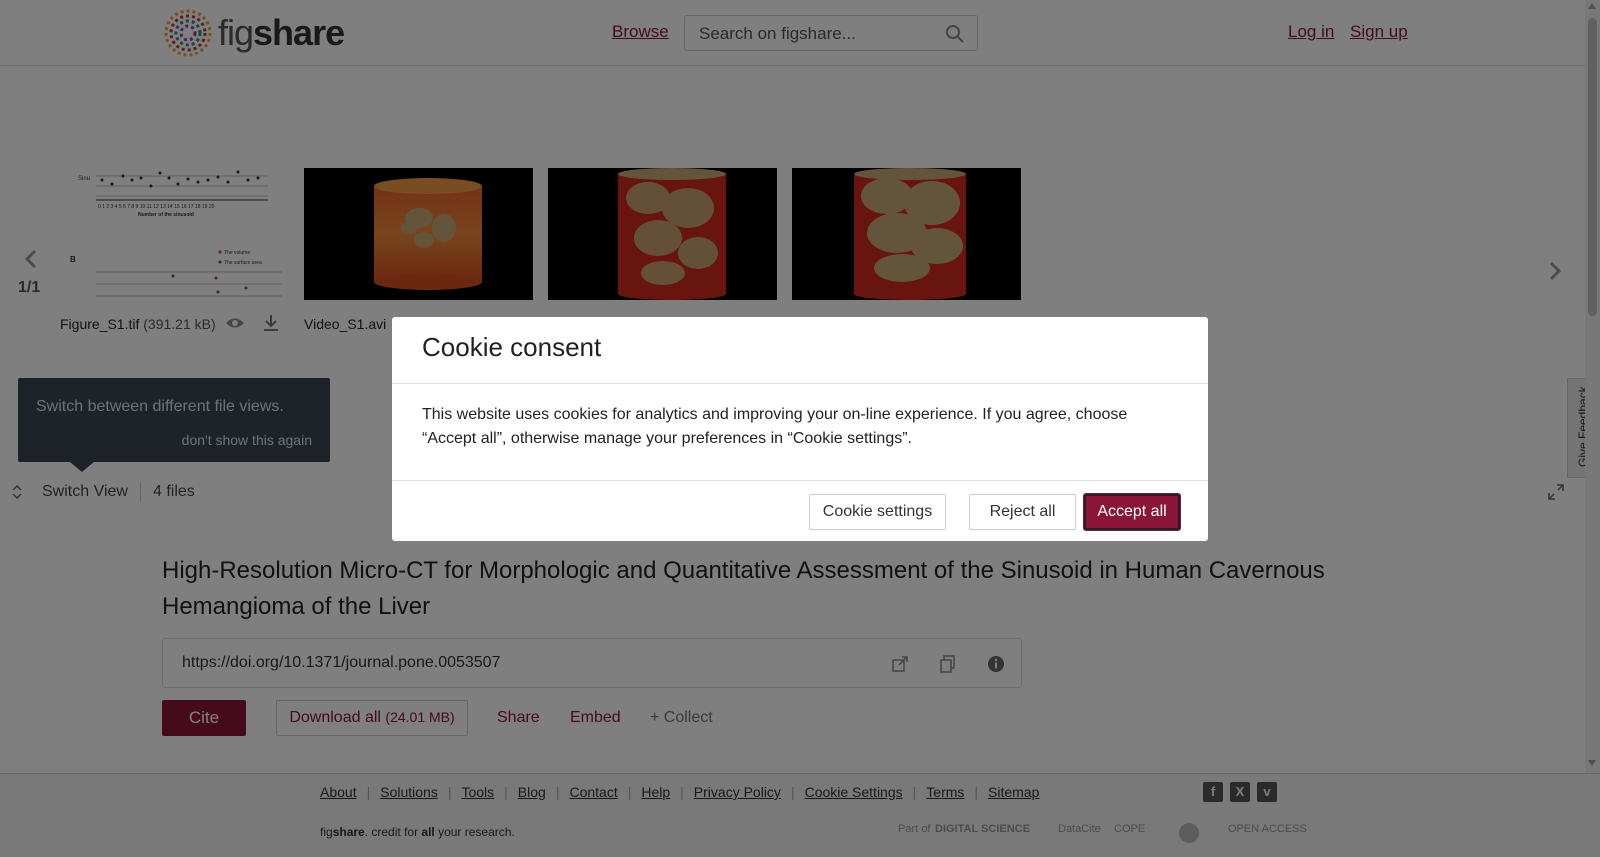  Describe the element at coordinates (1132, 512) in the screenshot. I see `accept-all-button: Accept all` at that location.